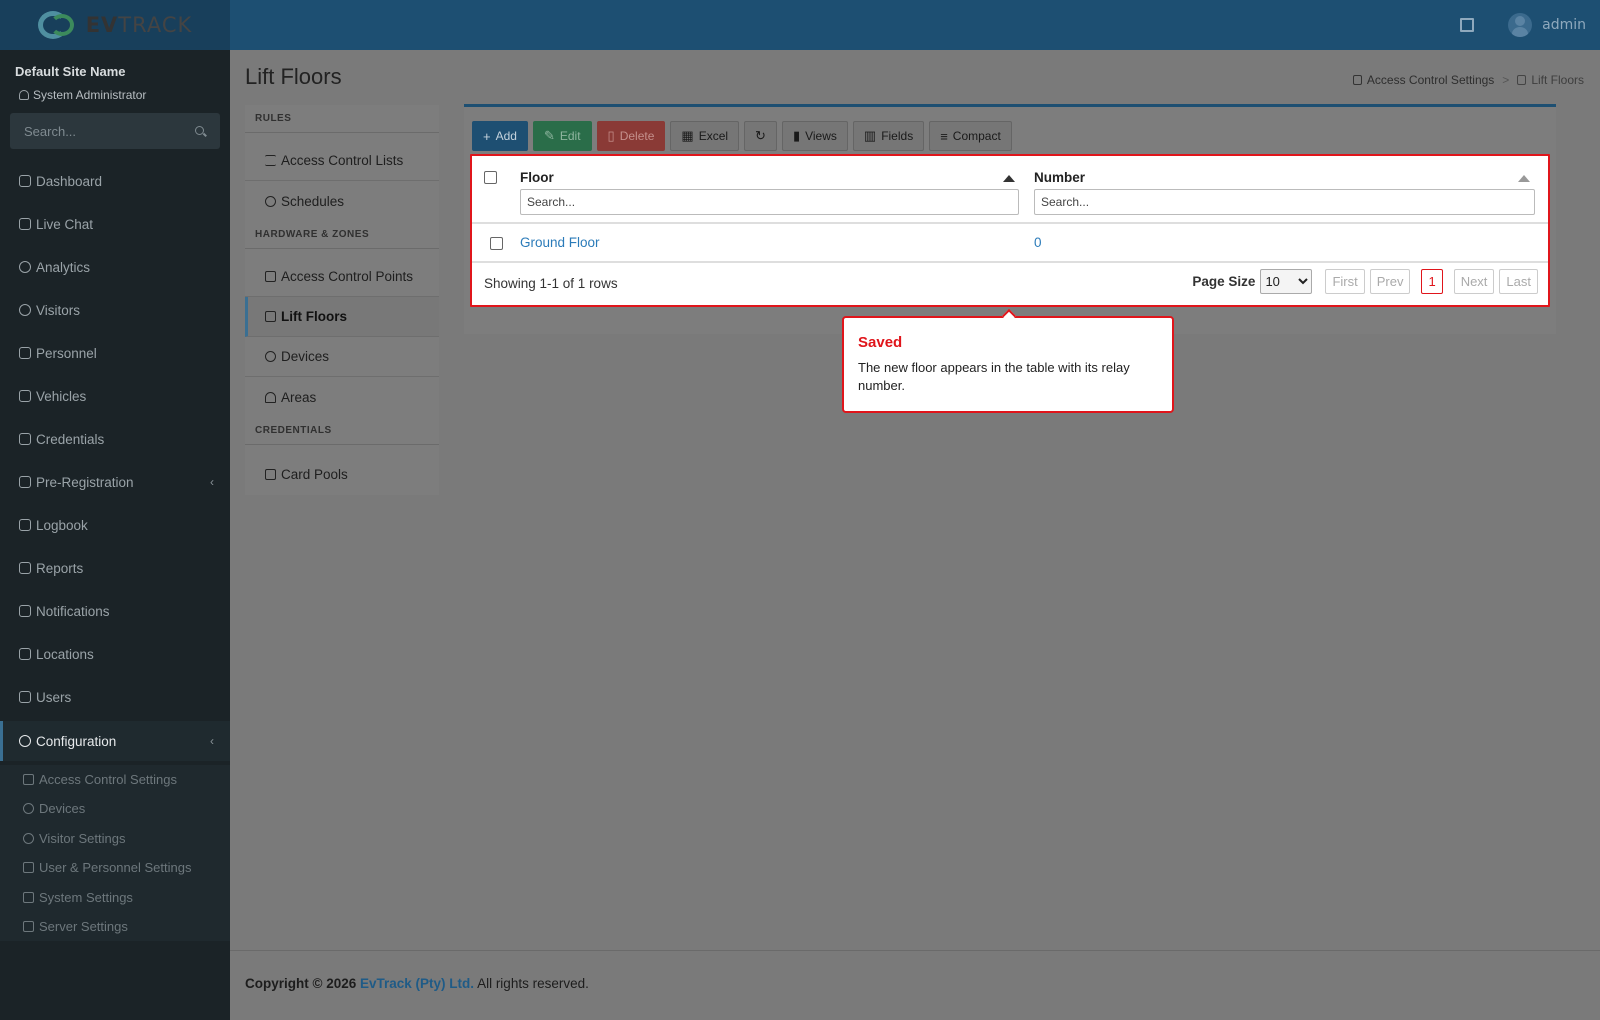 The height and width of the screenshot is (1020, 1600). I want to click on sidebar-item-notifications: Notifications, so click(115, 611).